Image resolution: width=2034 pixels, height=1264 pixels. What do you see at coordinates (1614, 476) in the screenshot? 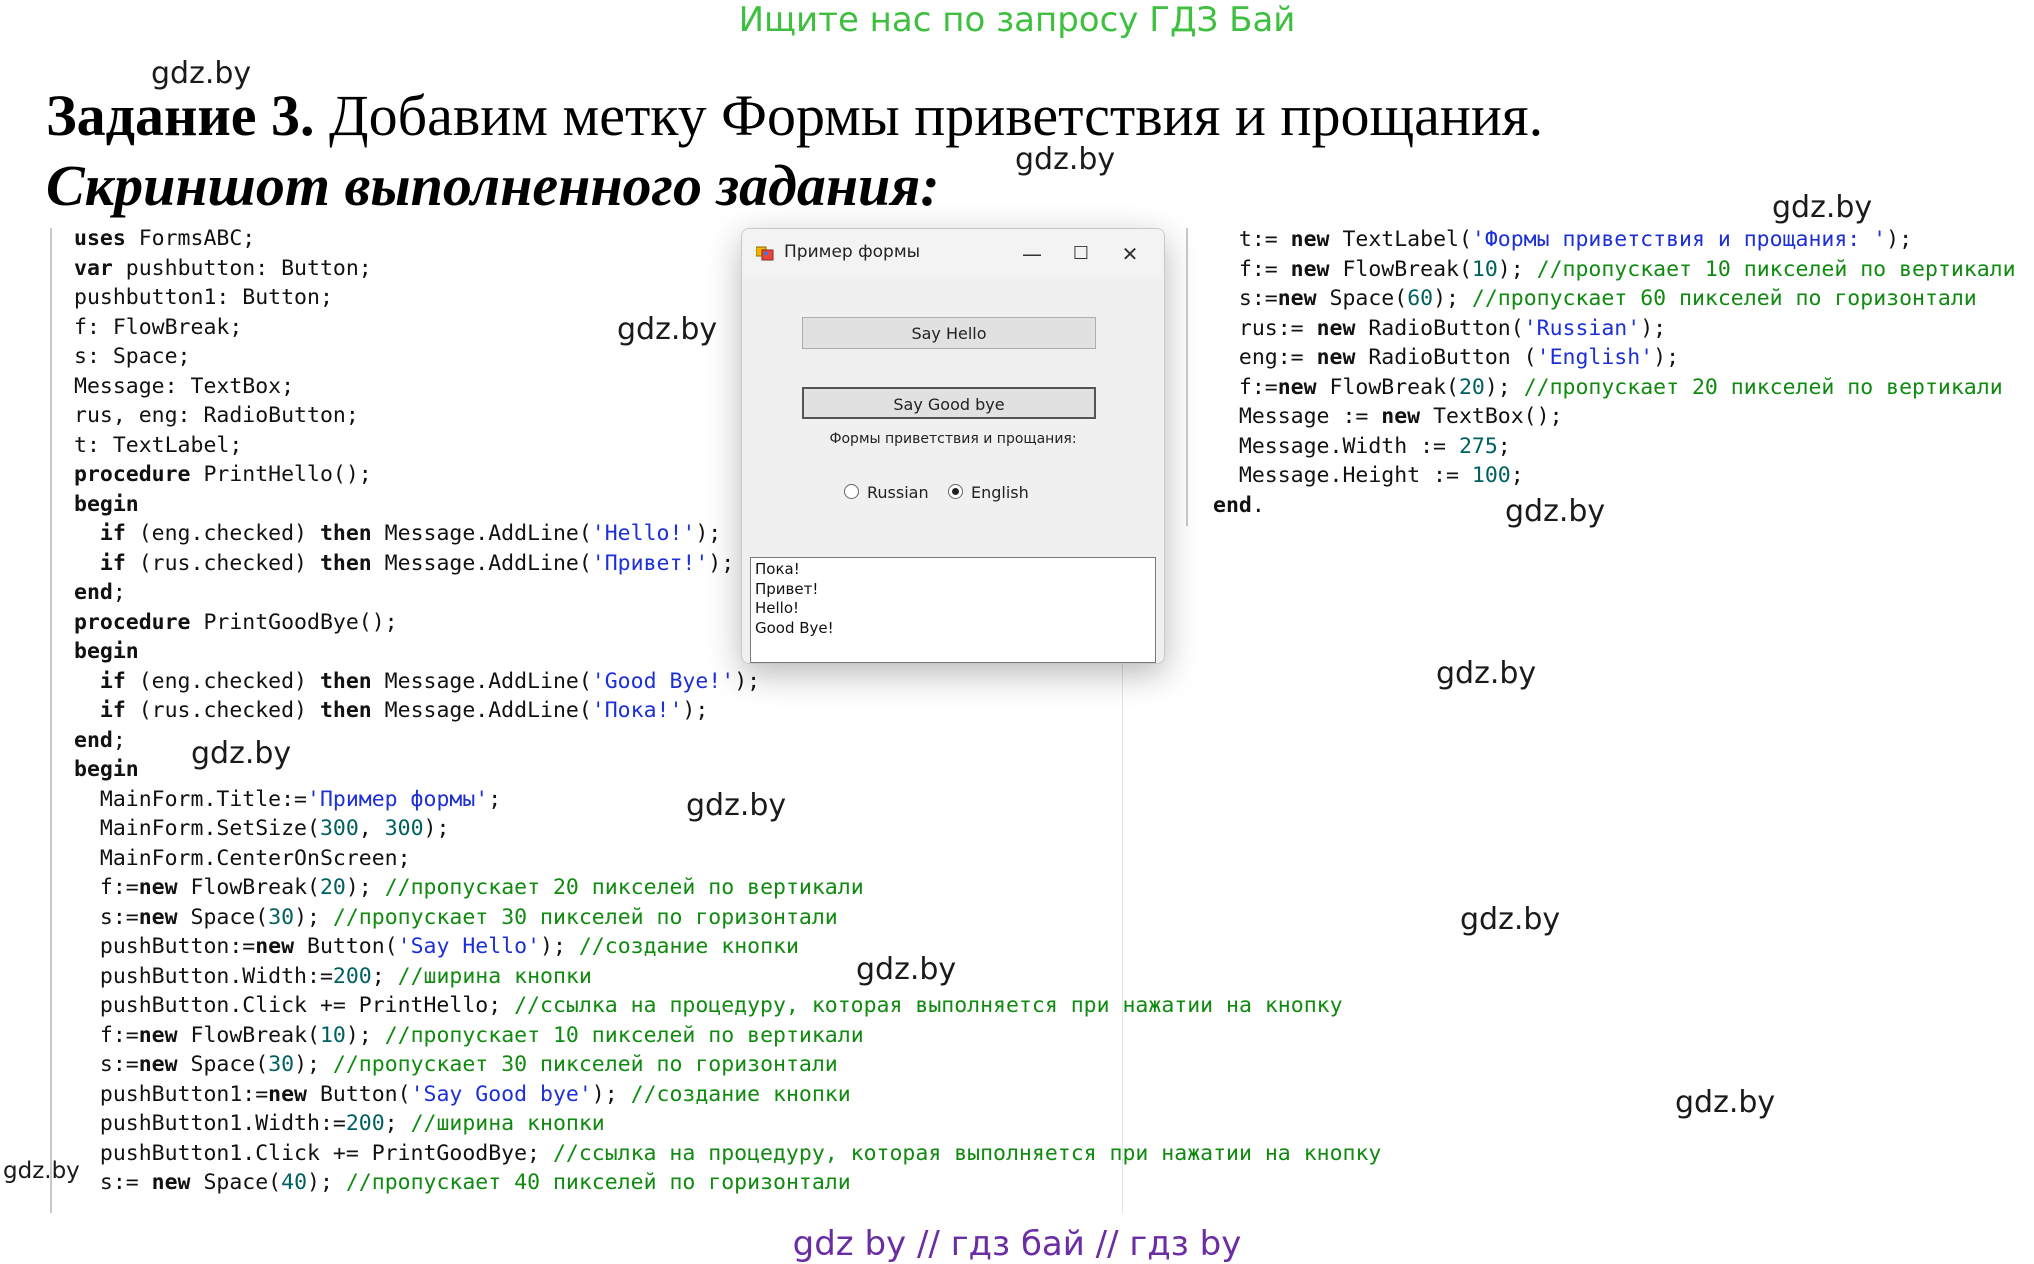
I see `code-line: Message.Height := 100;` at bounding box center [1614, 476].